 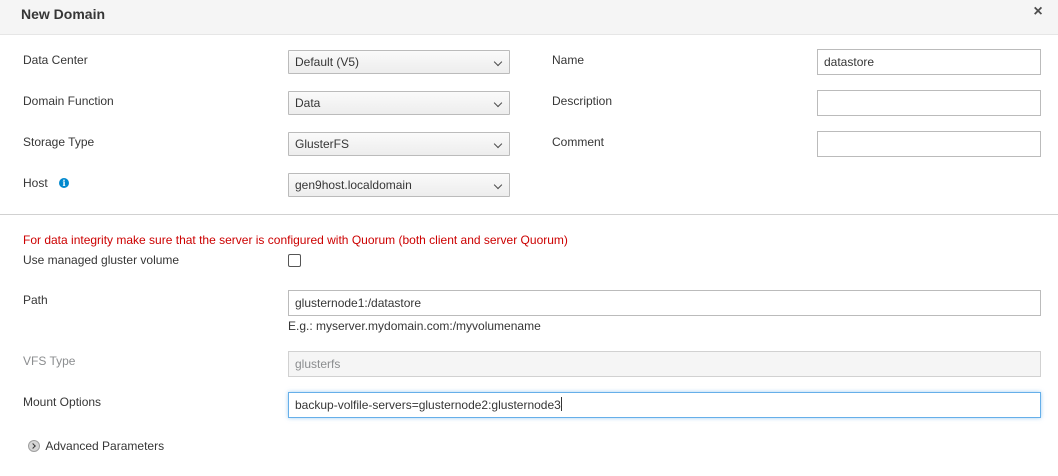 What do you see at coordinates (64, 183) in the screenshot?
I see `info-icon: i` at bounding box center [64, 183].